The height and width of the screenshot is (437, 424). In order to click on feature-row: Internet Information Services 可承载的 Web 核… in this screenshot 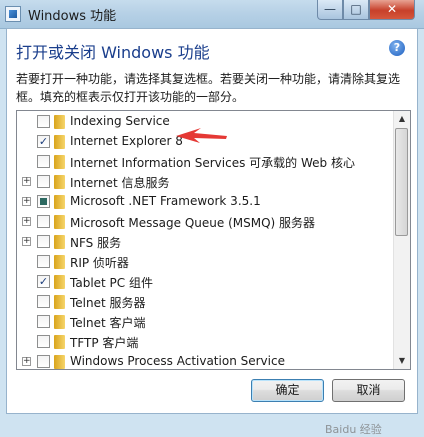, I will do `click(206, 162)`.